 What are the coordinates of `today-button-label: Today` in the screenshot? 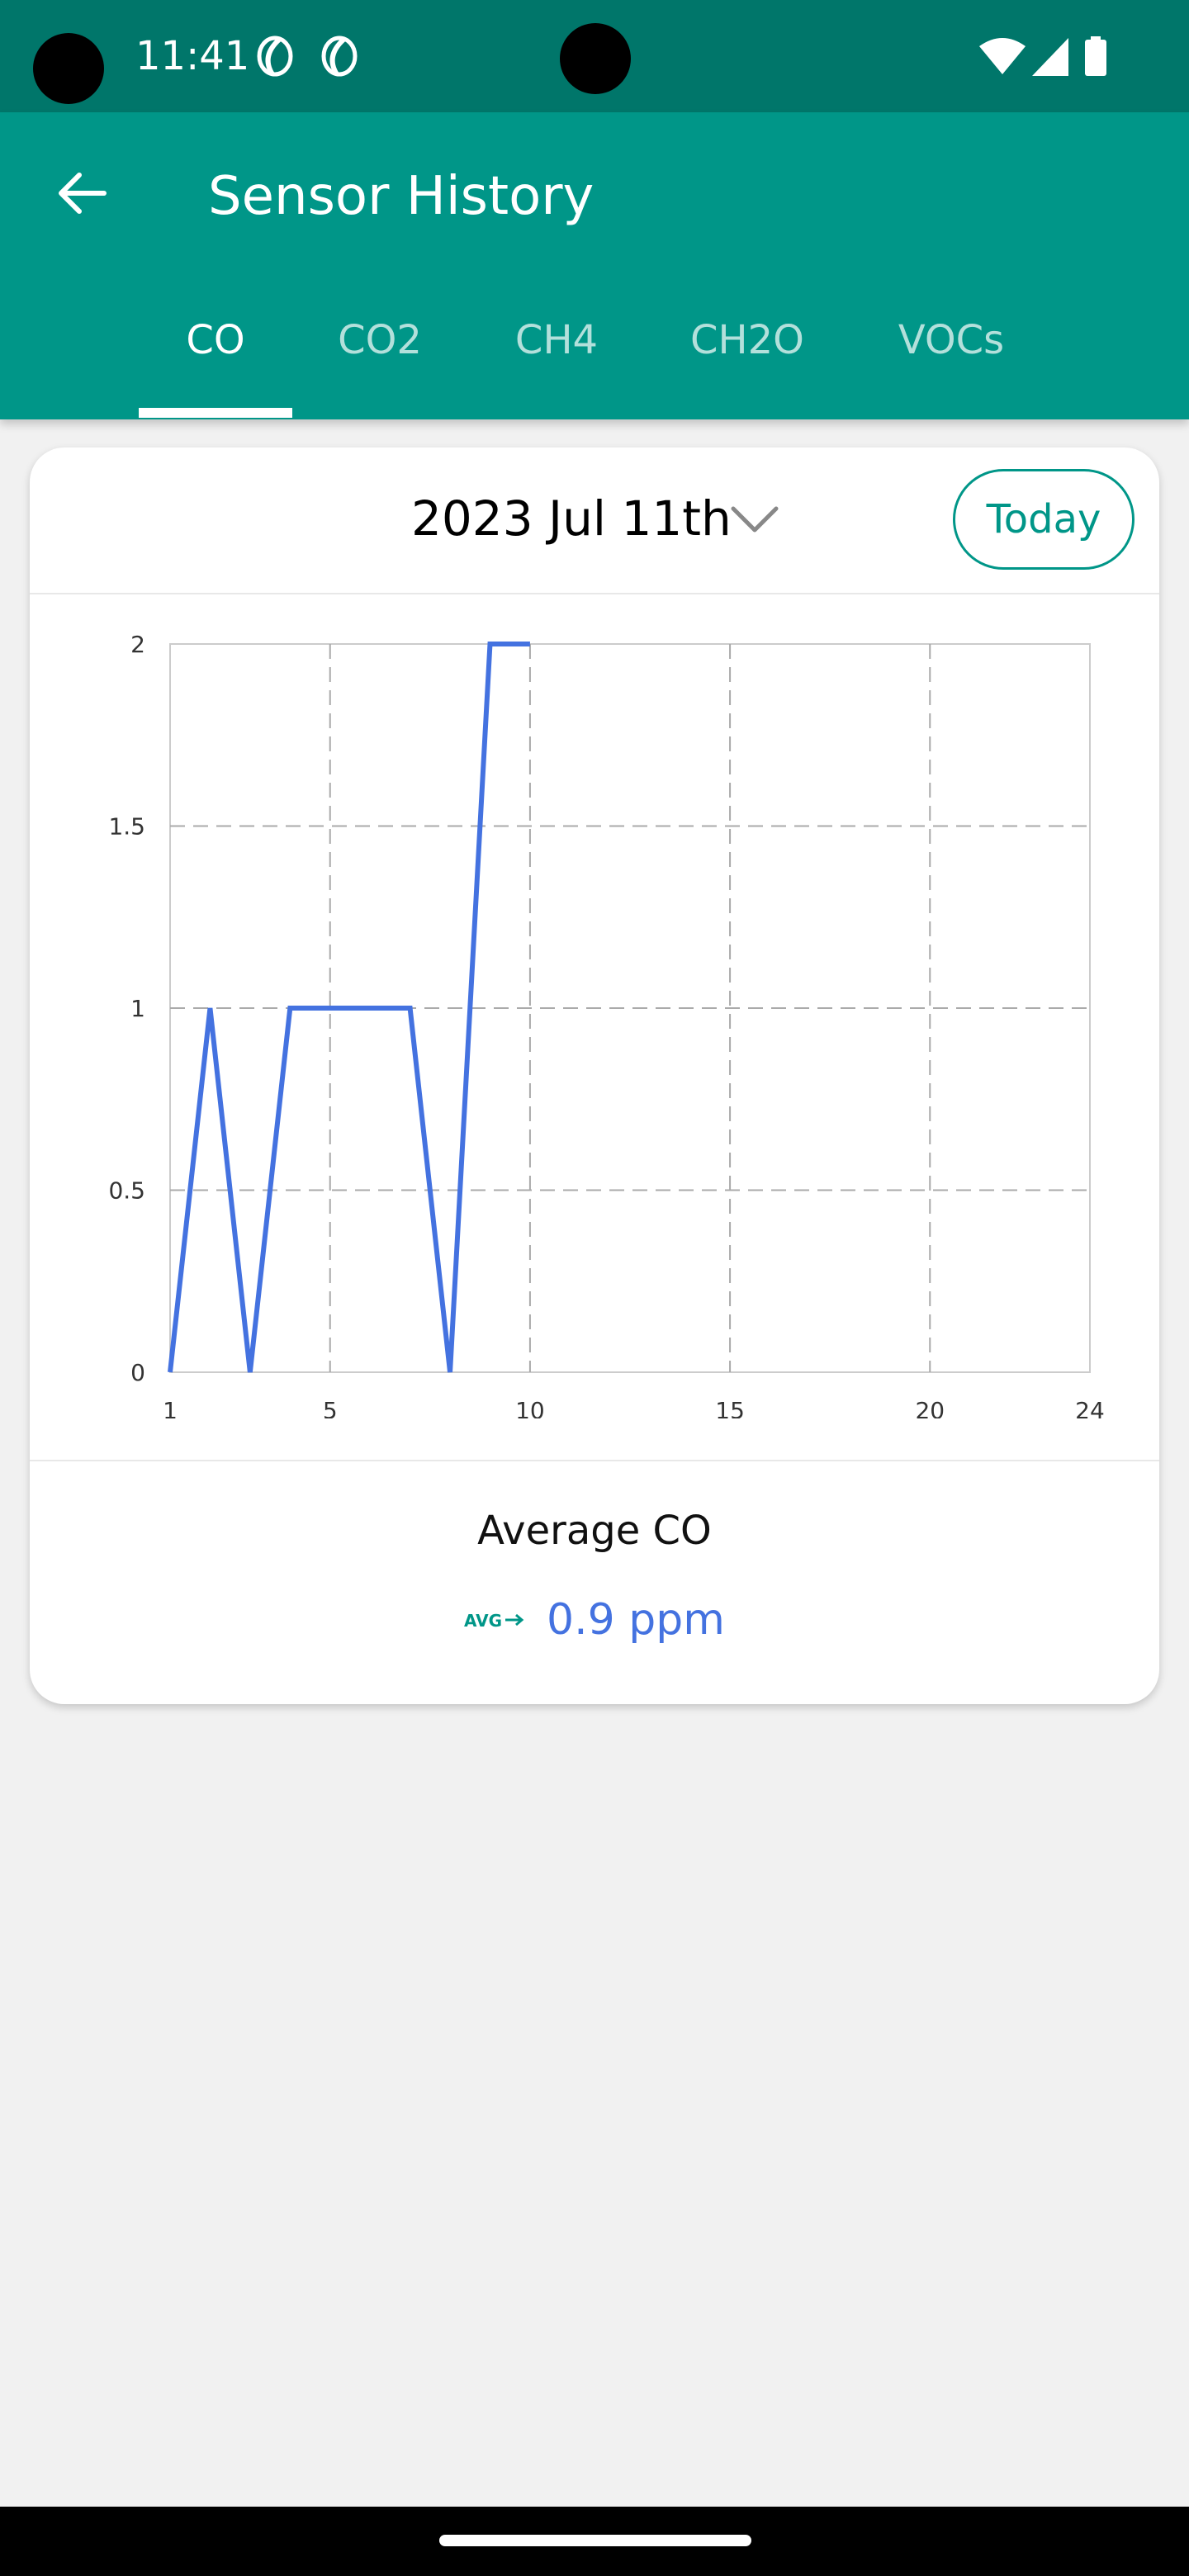 It's located at (1043, 519).